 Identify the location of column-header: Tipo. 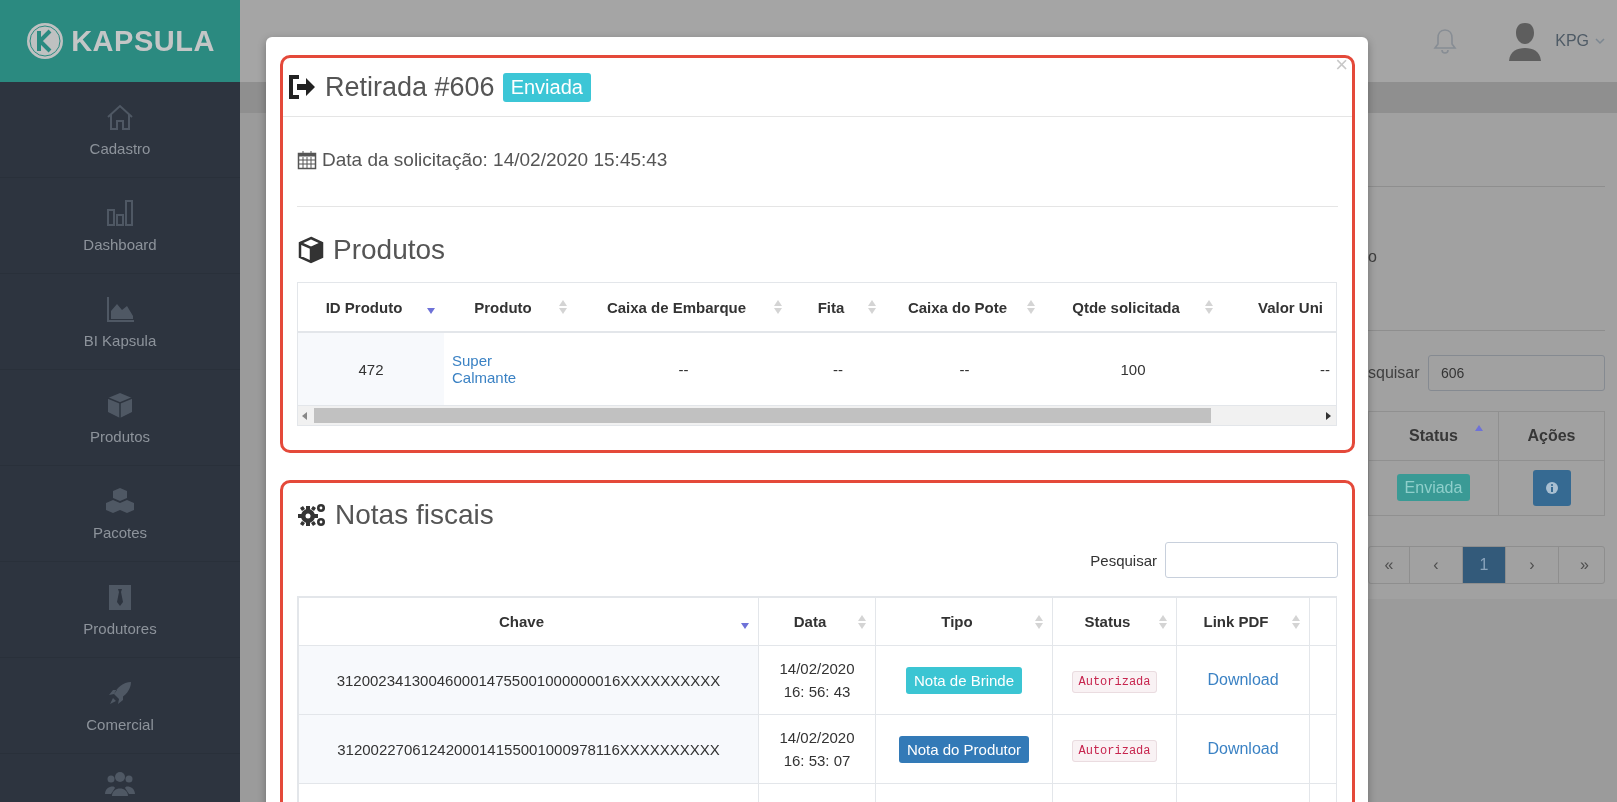
(964, 621).